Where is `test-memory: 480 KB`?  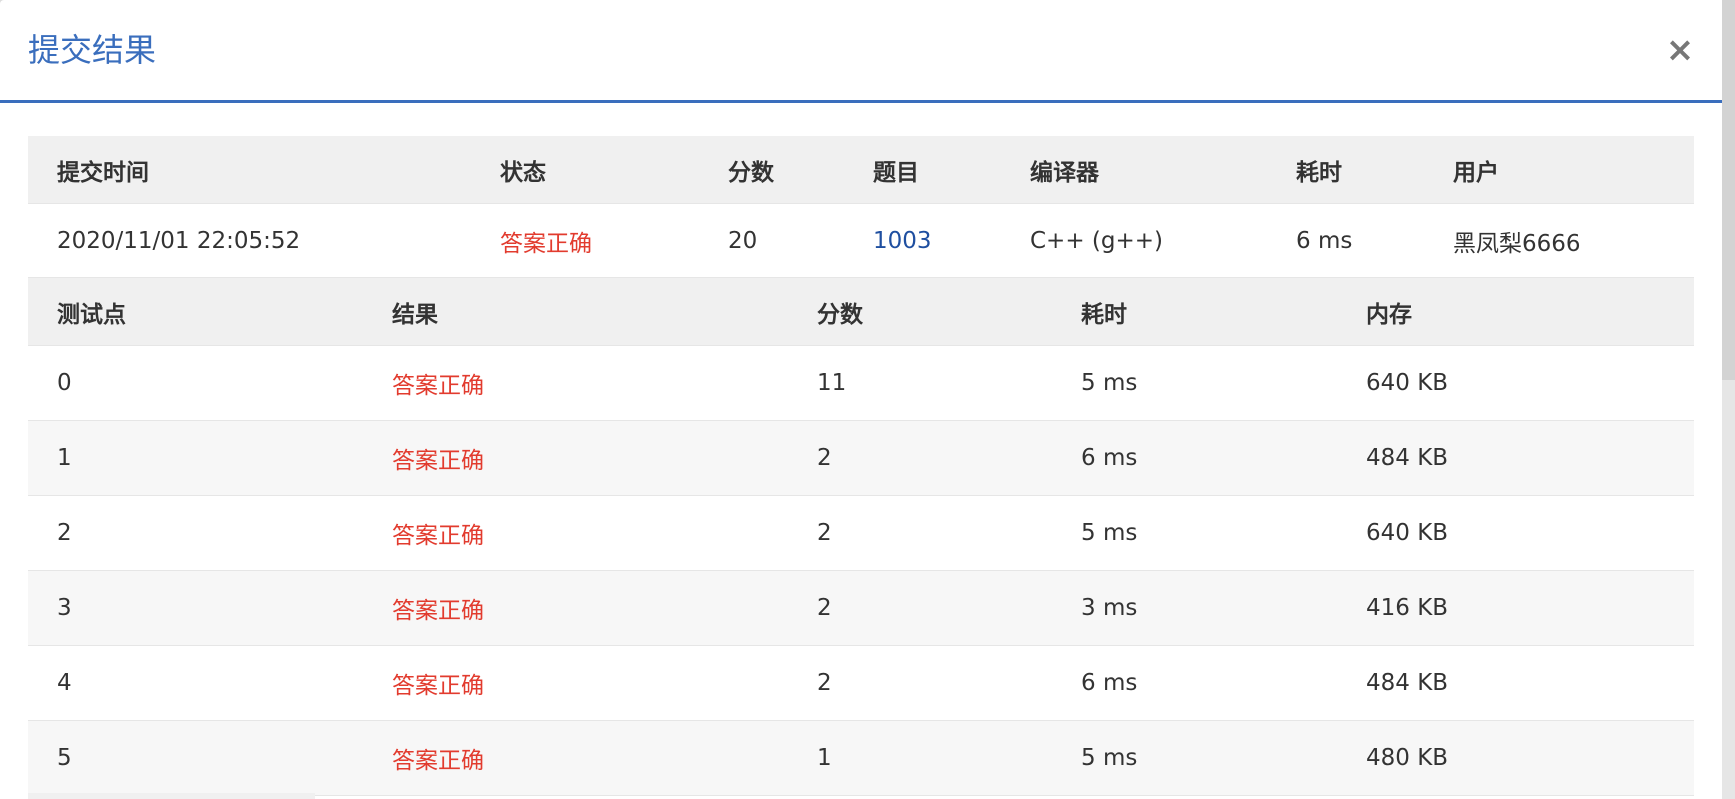
test-memory: 480 KB is located at coordinates (1407, 758).